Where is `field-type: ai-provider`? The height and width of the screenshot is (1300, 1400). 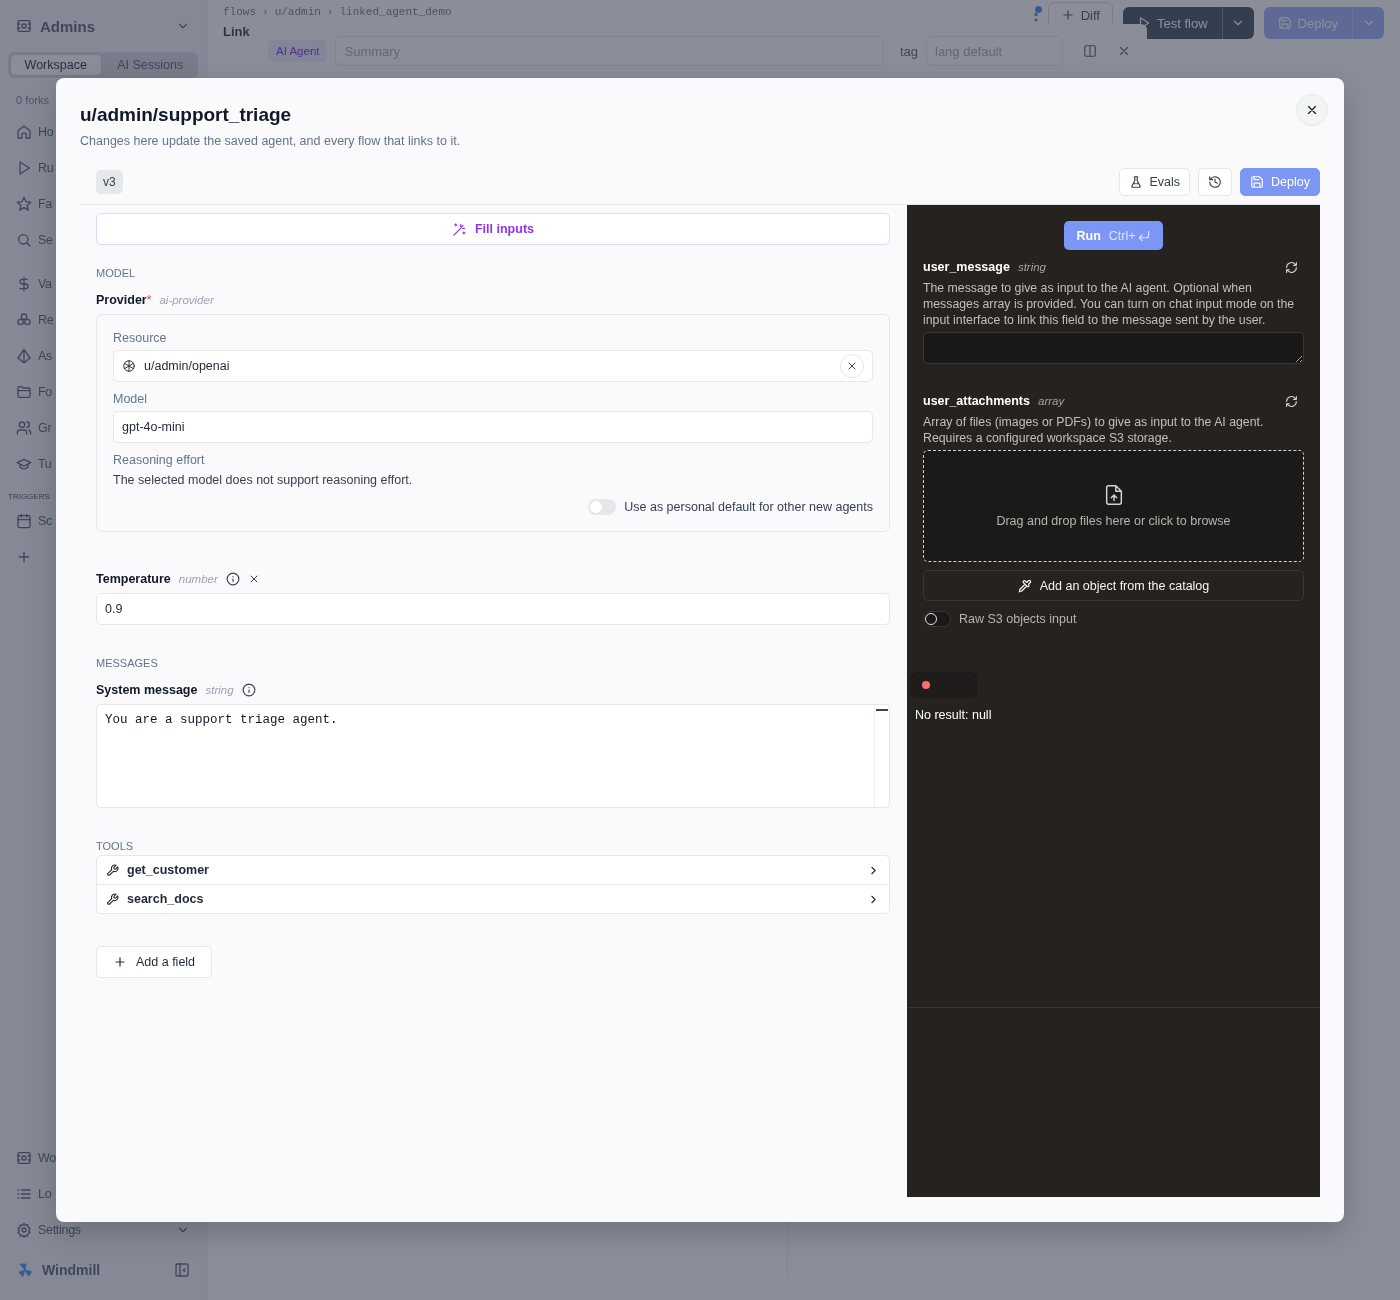 field-type: ai-provider is located at coordinates (186, 300).